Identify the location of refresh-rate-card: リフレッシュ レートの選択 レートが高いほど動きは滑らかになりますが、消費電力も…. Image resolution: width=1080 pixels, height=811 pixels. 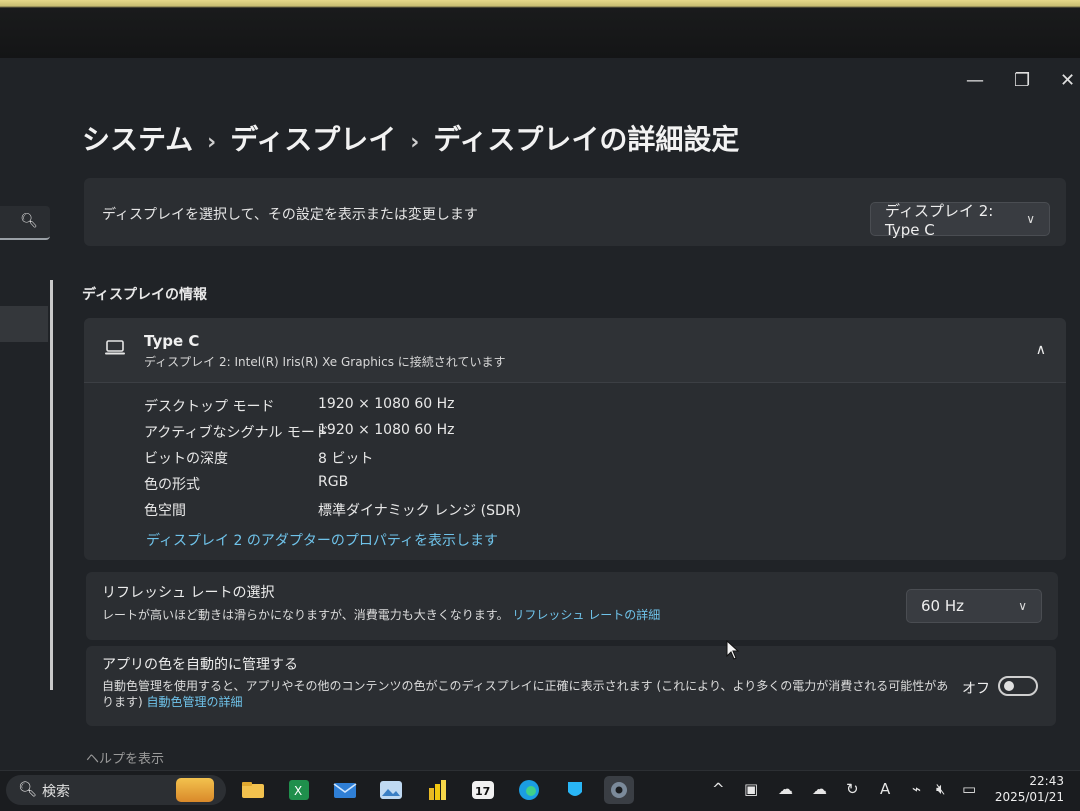
(572, 606).